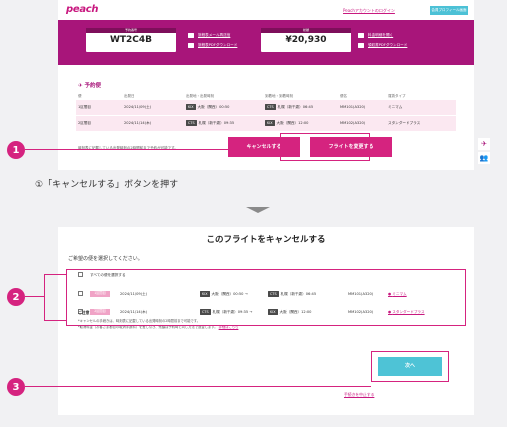 The image size is (507, 427). Describe the element at coordinates (16, 150) in the screenshot. I see `step-1-badge: 1` at that location.